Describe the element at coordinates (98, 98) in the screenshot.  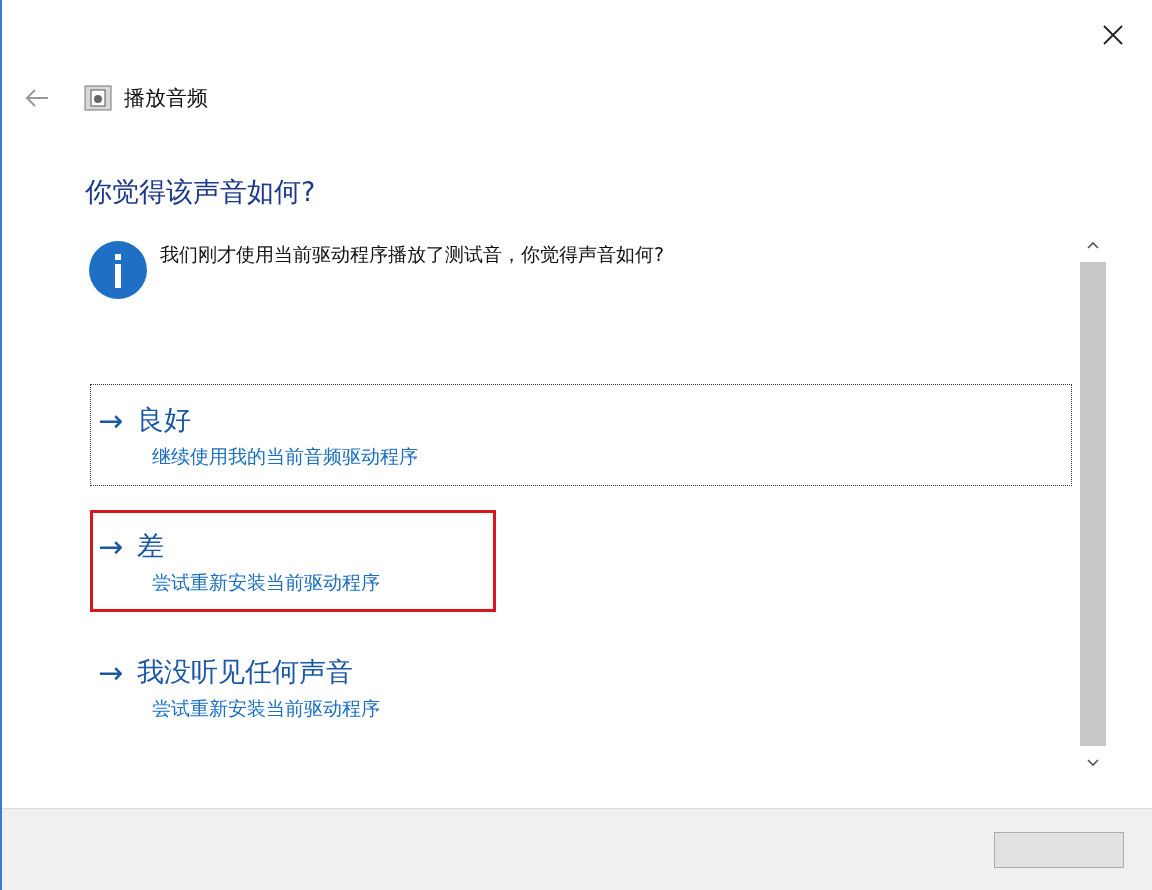
I see `speaker-icon` at that location.